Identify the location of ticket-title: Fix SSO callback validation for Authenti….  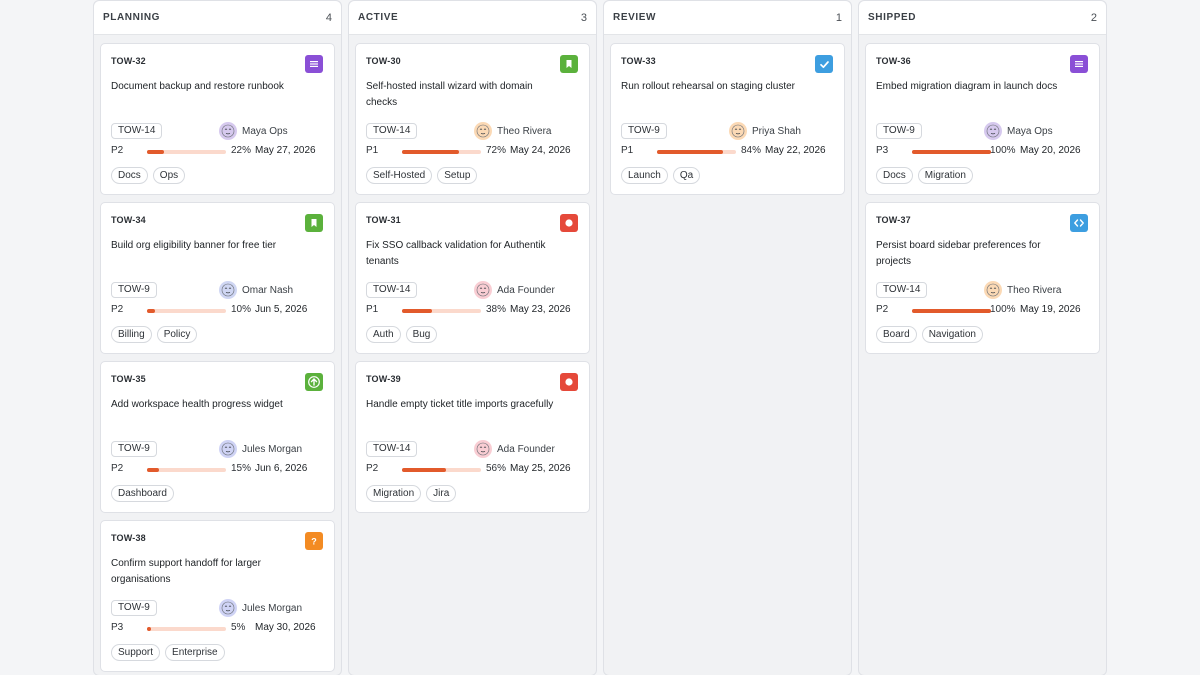
(460, 254).